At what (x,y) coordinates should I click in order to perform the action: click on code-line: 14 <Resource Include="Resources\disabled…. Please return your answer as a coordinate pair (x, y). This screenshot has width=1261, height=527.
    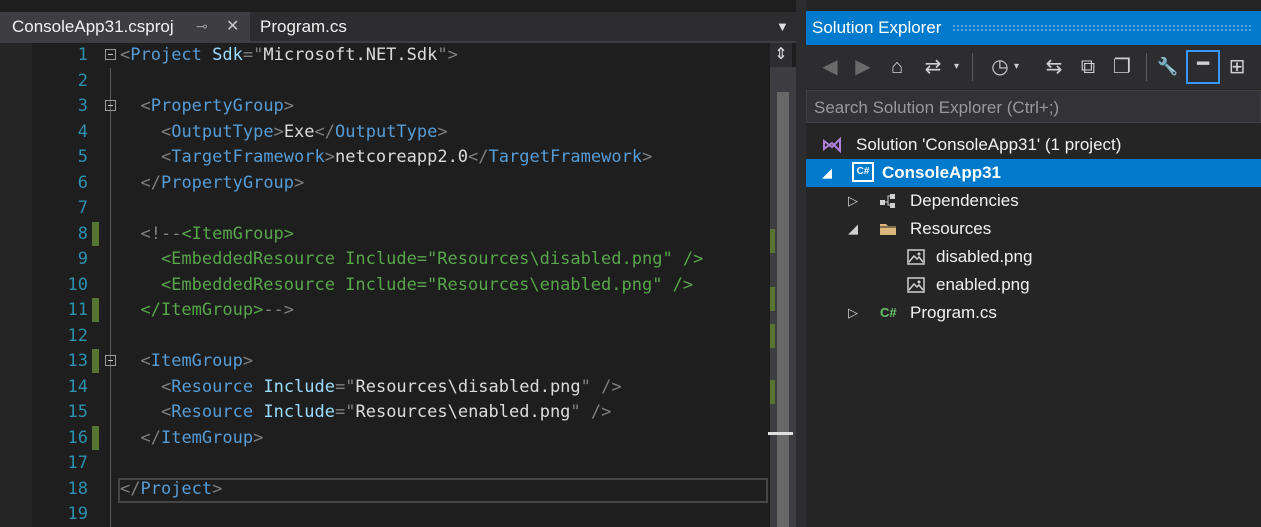
    Looking at the image, I should click on (401, 387).